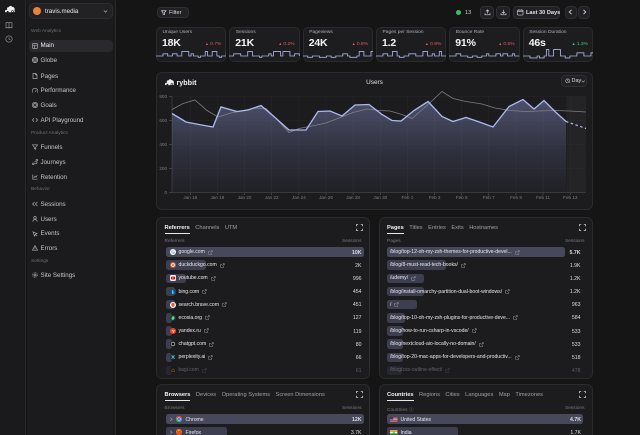 The width and height of the screenshot is (640, 435). What do you see at coordinates (435, 196) in the screenshot?
I see `svg-text: Feb 3` at bounding box center [435, 196].